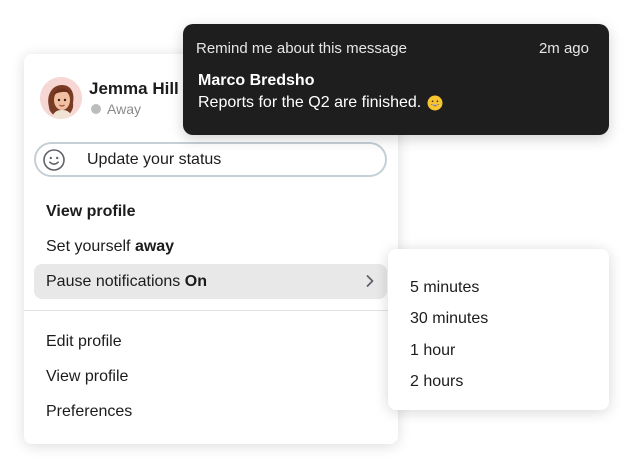 This screenshot has width=633, height=467. I want to click on set-away-prefix: Set yourself, so click(88, 246).